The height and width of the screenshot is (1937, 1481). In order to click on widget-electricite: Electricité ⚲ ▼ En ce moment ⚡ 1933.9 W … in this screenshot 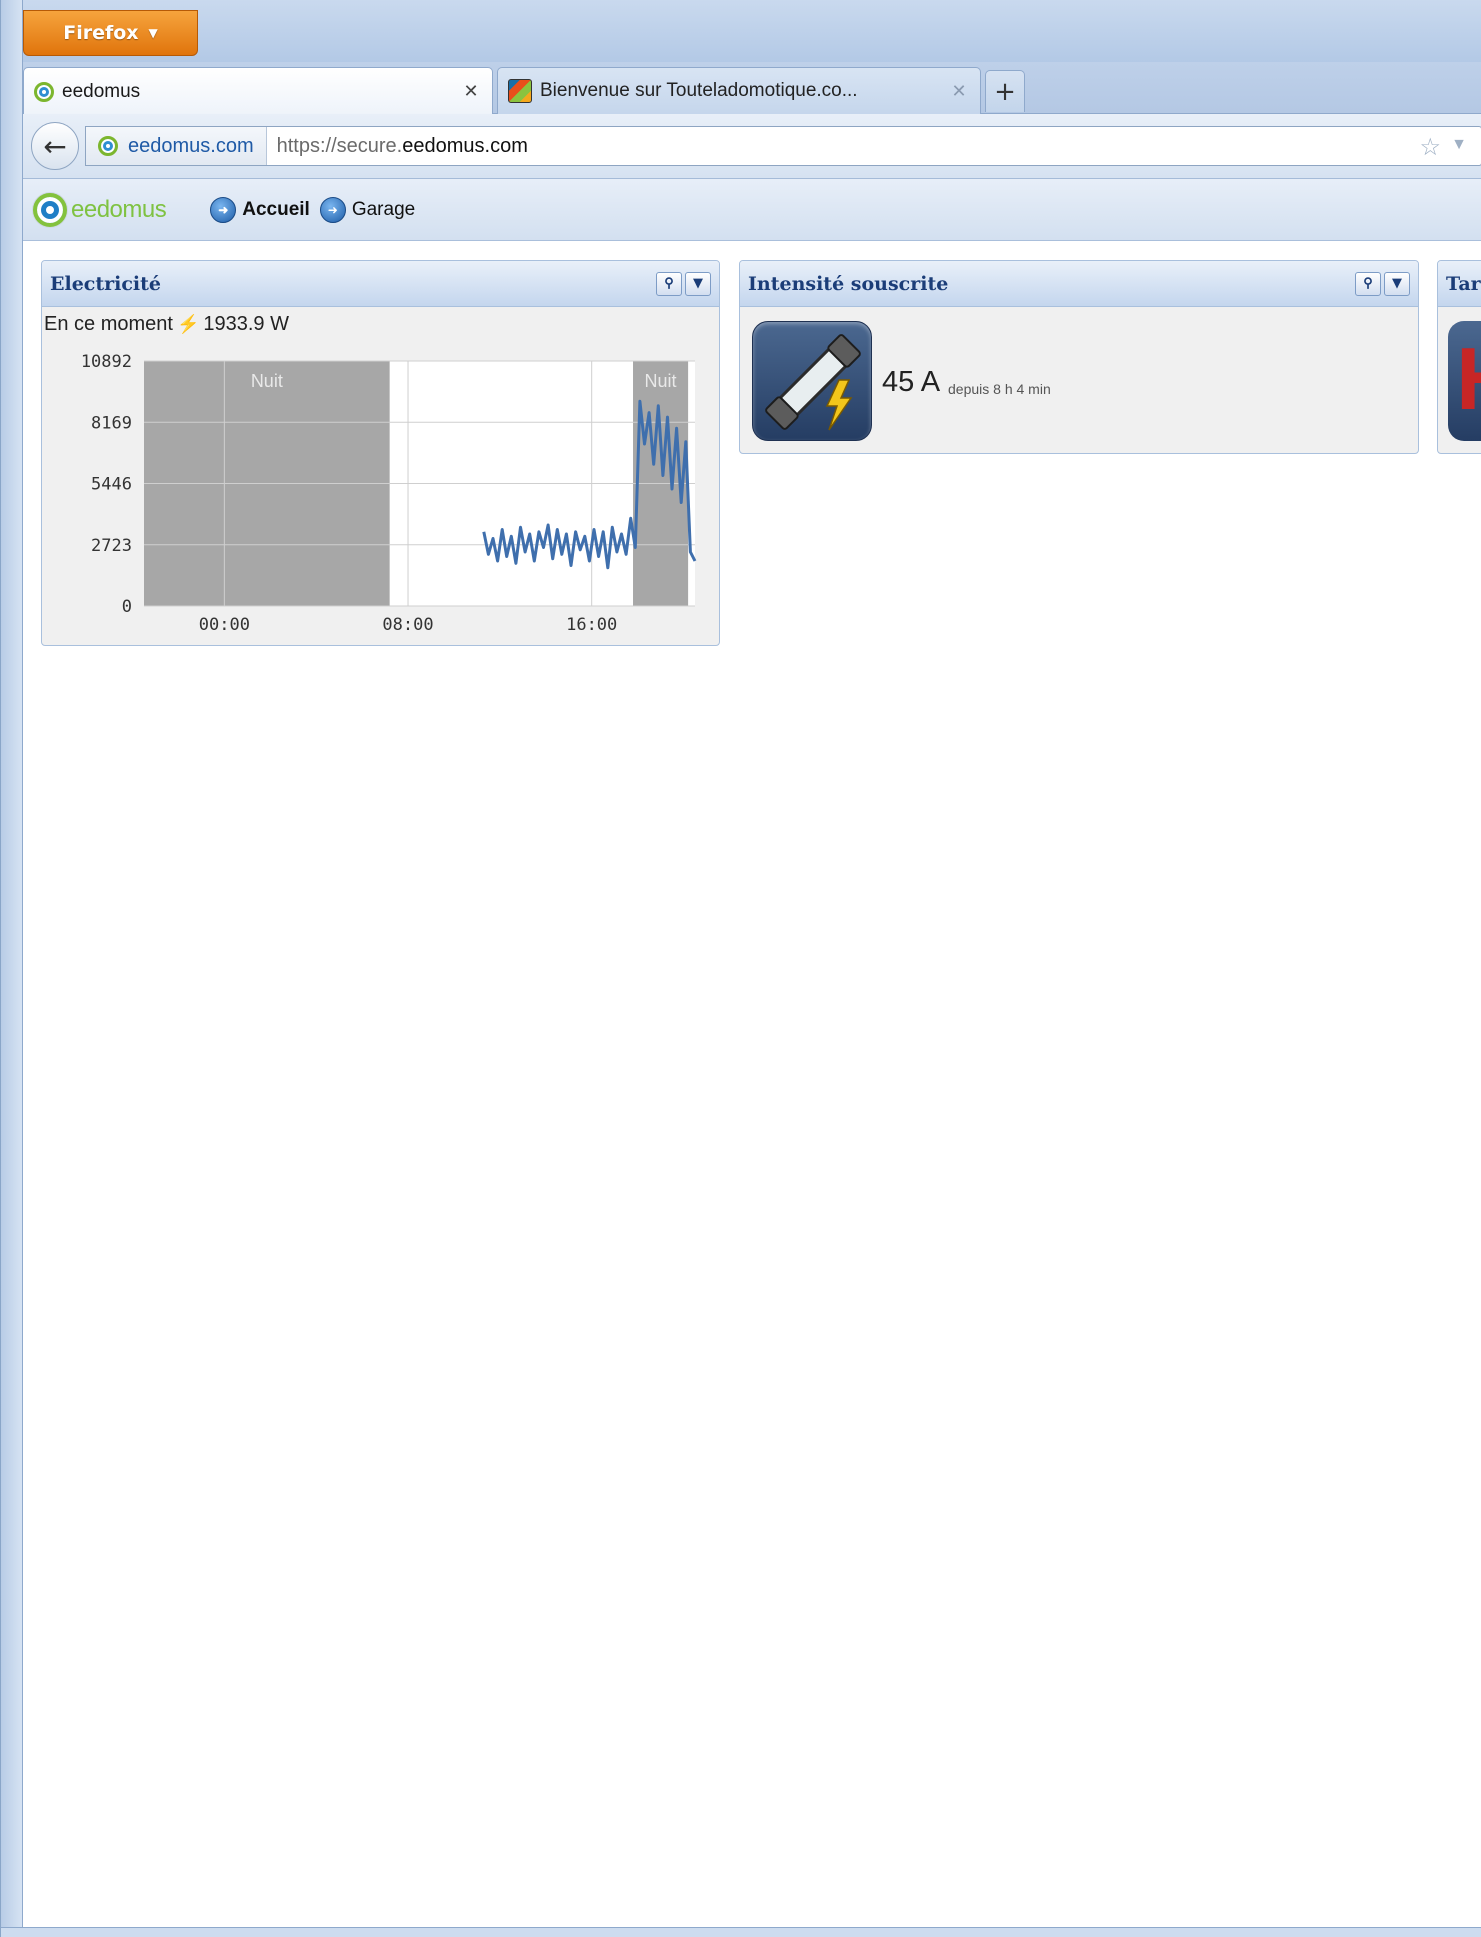, I will do `click(380, 453)`.